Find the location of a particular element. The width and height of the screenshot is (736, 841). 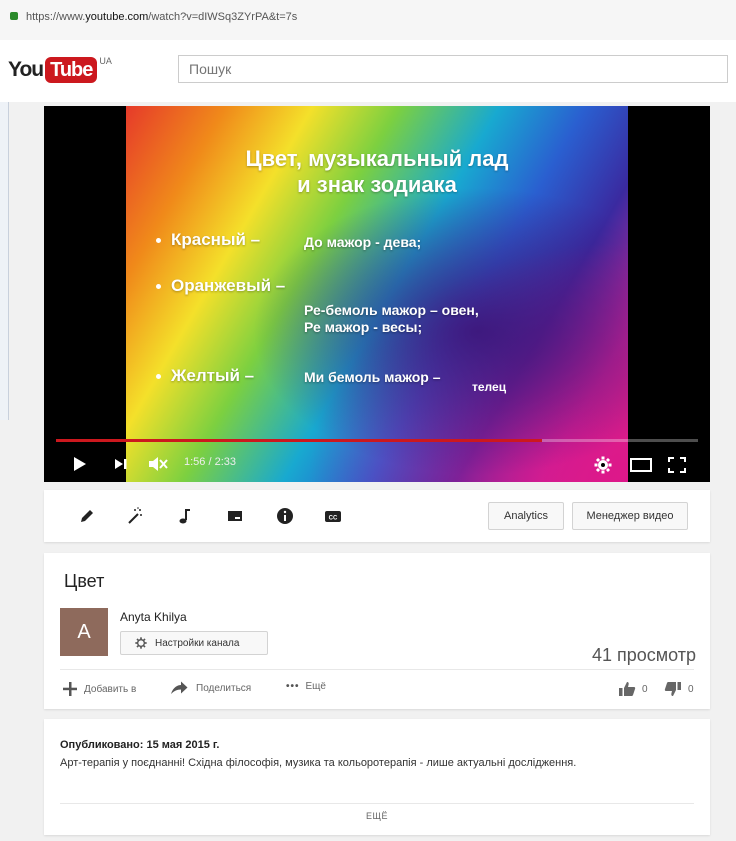

fullscreen-icon is located at coordinates (677, 465).